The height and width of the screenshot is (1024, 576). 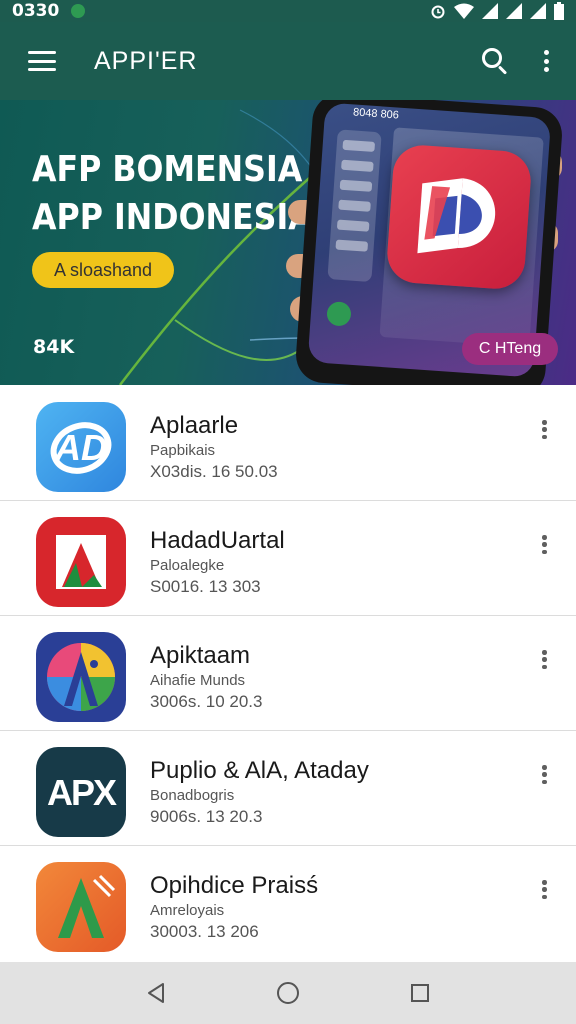 I want to click on status-time: 0330, so click(x=36, y=11).